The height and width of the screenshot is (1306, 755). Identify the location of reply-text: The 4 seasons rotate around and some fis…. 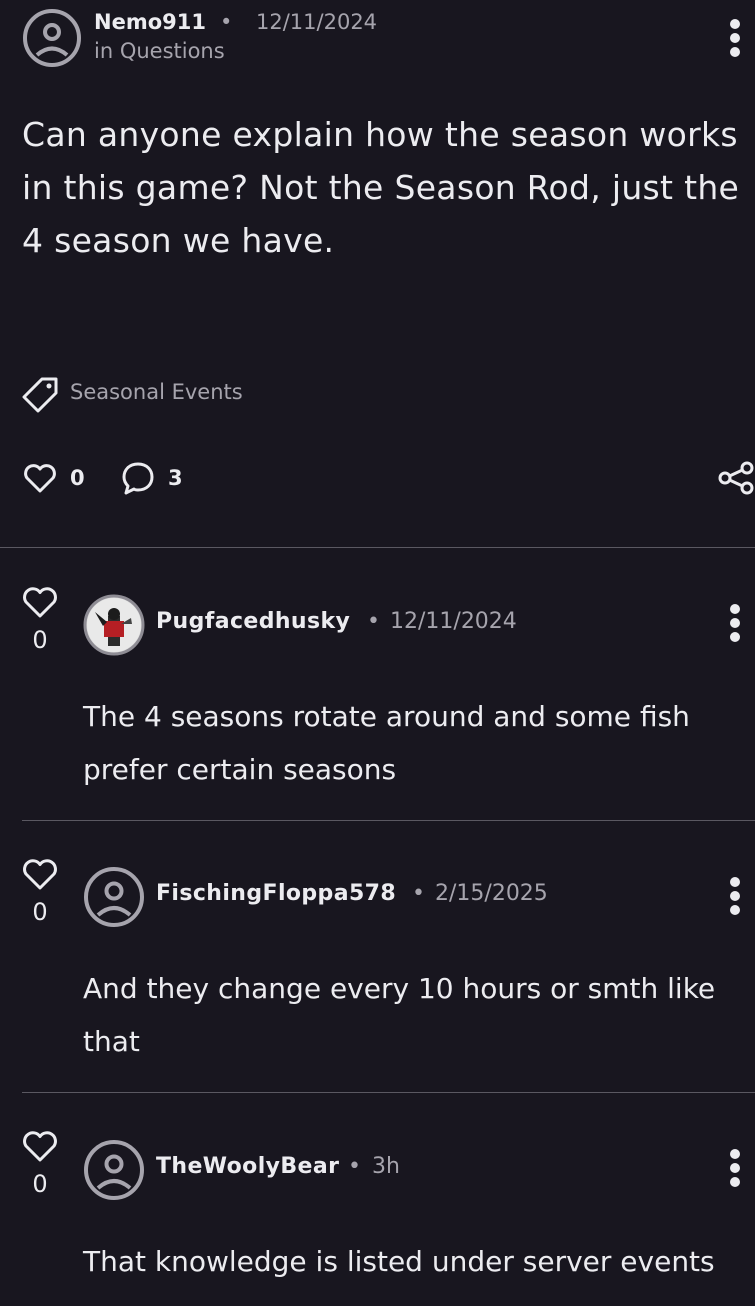
(386, 743).